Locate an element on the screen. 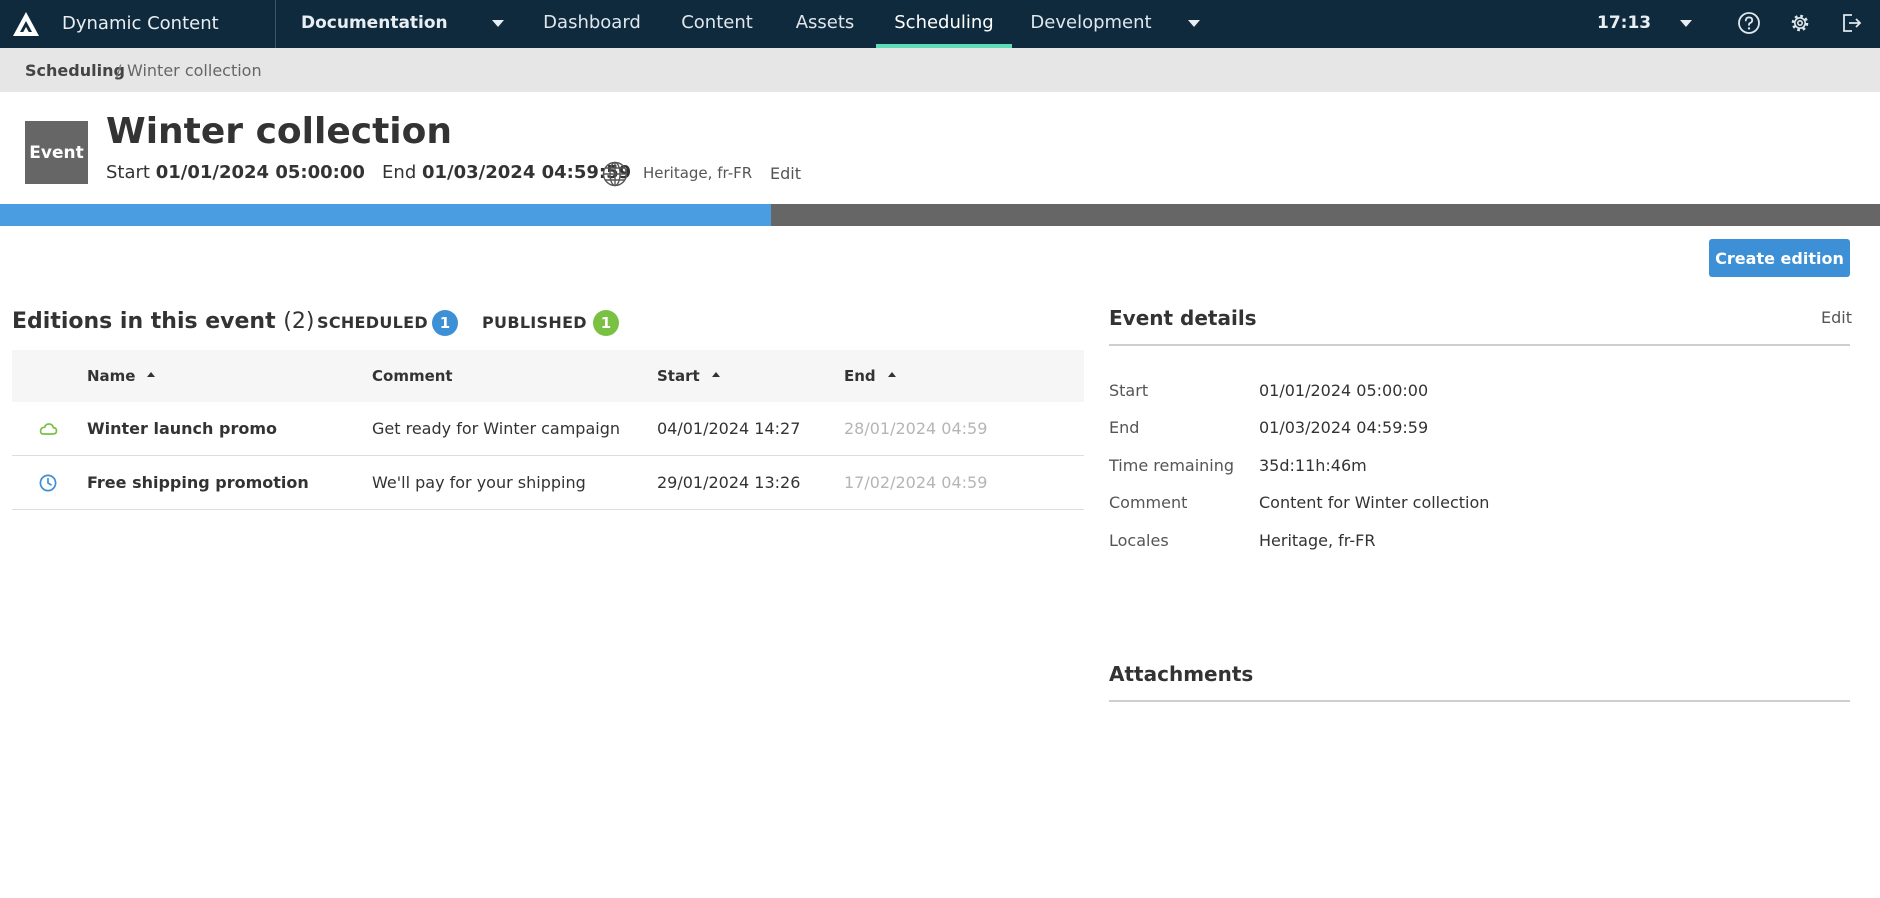 This screenshot has height=898, width=1880. event-details-title: Event details is located at coordinates (1183, 318).